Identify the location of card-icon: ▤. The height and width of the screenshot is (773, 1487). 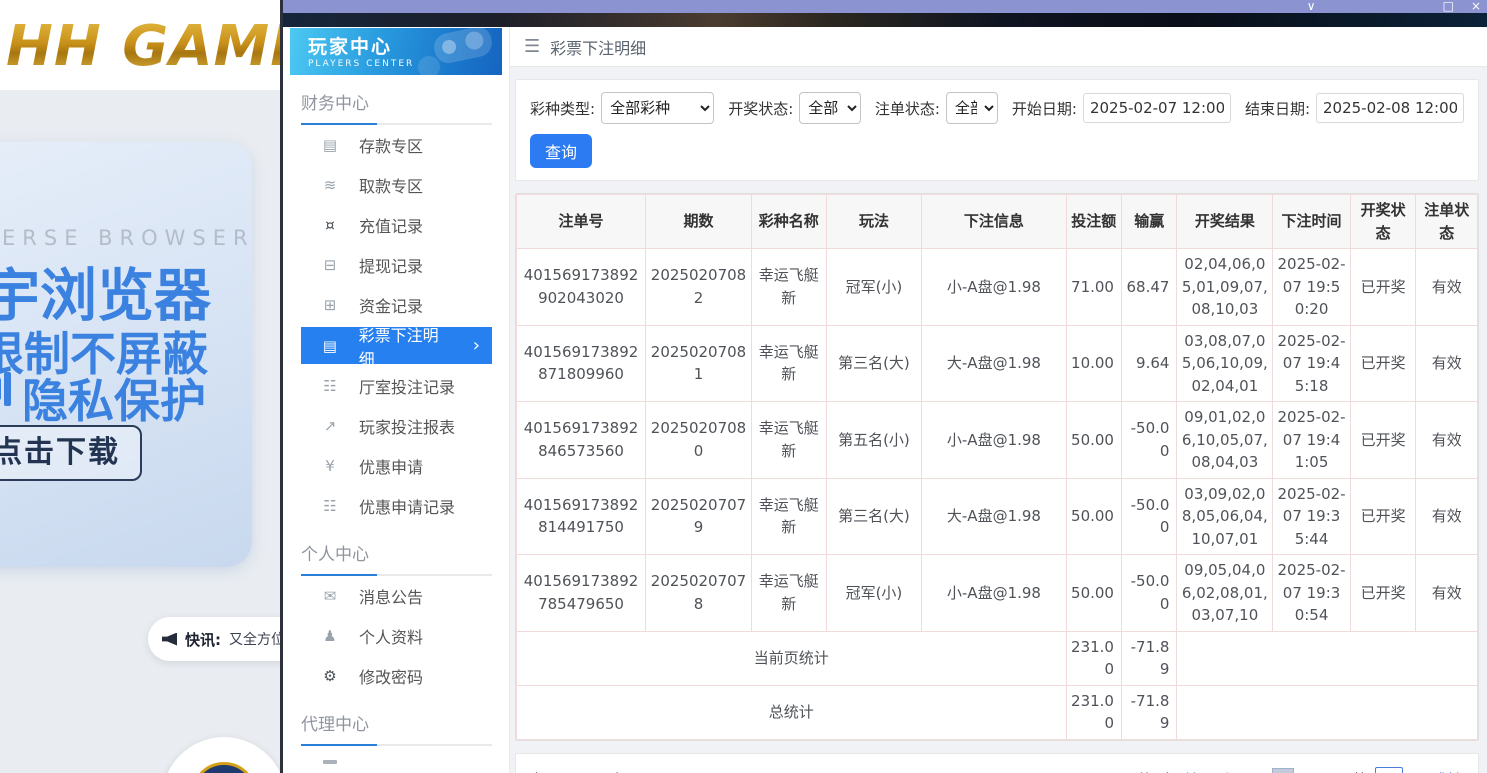
(330, 145).